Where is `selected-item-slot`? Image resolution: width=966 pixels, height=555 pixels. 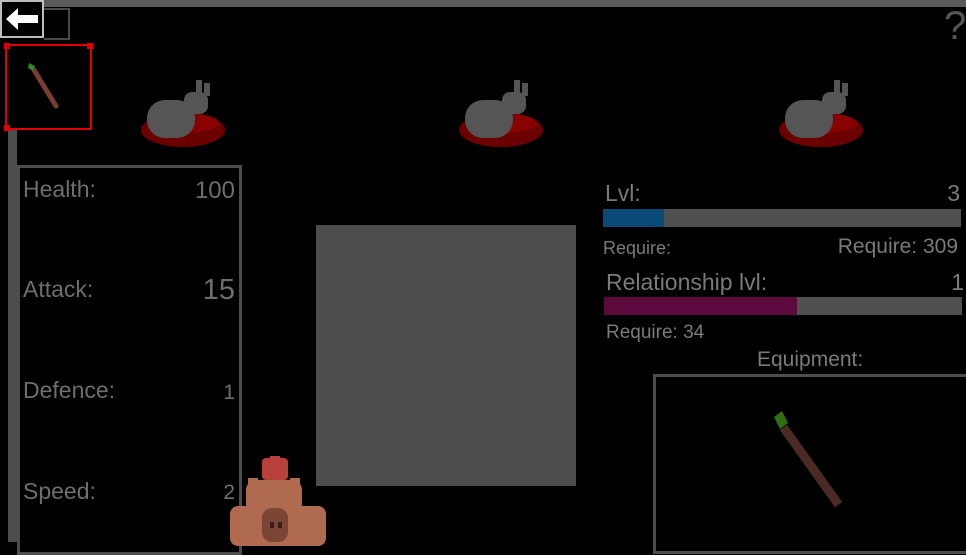 selected-item-slot is located at coordinates (48, 87).